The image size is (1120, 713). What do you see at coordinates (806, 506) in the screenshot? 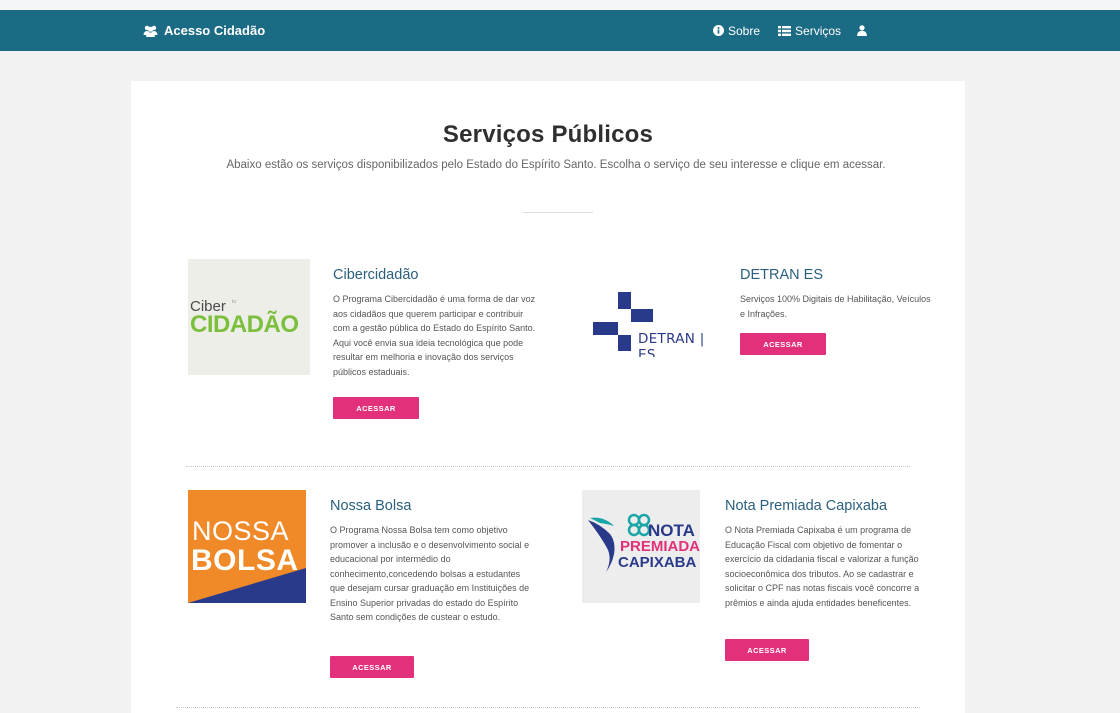
I see `service-title-nota-premiada: Nota Premiada Capixaba` at bounding box center [806, 506].